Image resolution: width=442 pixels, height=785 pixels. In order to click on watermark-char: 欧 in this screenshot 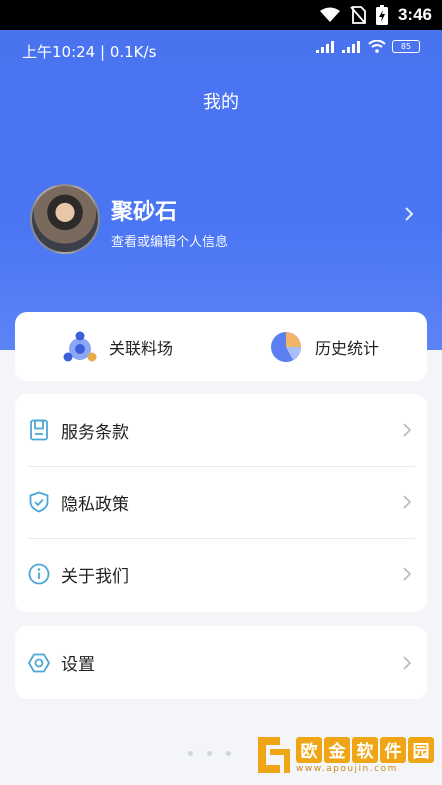, I will do `click(309, 749)`.